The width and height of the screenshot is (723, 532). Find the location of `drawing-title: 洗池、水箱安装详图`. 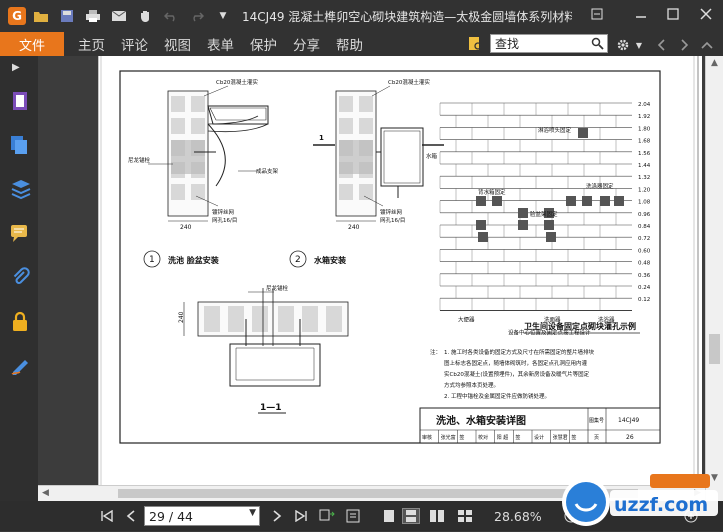

drawing-title: 洗池、水箱安装详图 is located at coordinates (481, 420).